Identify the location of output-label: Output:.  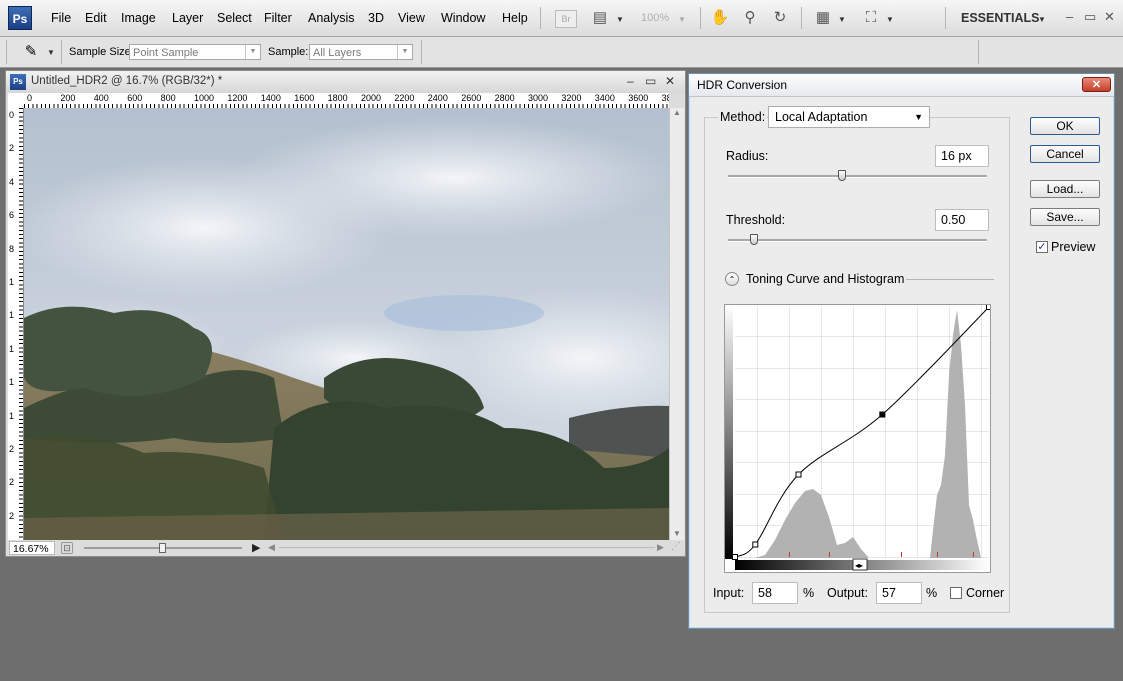
(847, 593).